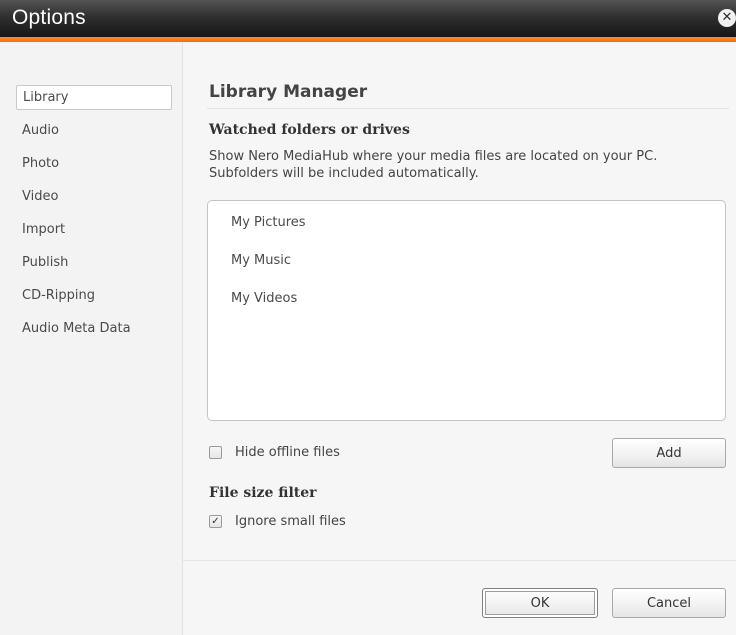 This screenshot has width=736, height=635. What do you see at coordinates (290, 521) in the screenshot?
I see `ignore-small-files-label: Ignore small files` at bounding box center [290, 521].